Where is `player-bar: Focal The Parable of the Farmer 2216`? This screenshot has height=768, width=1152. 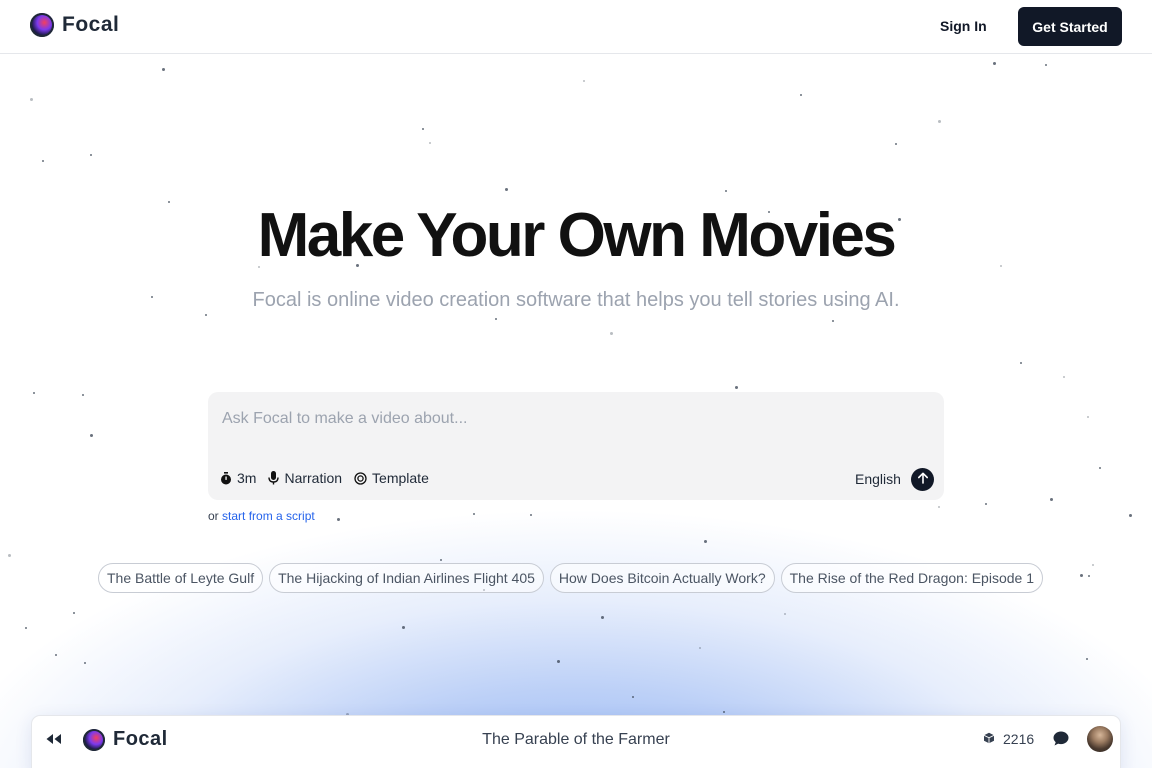 player-bar: Focal The Parable of the Farmer 2216 is located at coordinates (576, 742).